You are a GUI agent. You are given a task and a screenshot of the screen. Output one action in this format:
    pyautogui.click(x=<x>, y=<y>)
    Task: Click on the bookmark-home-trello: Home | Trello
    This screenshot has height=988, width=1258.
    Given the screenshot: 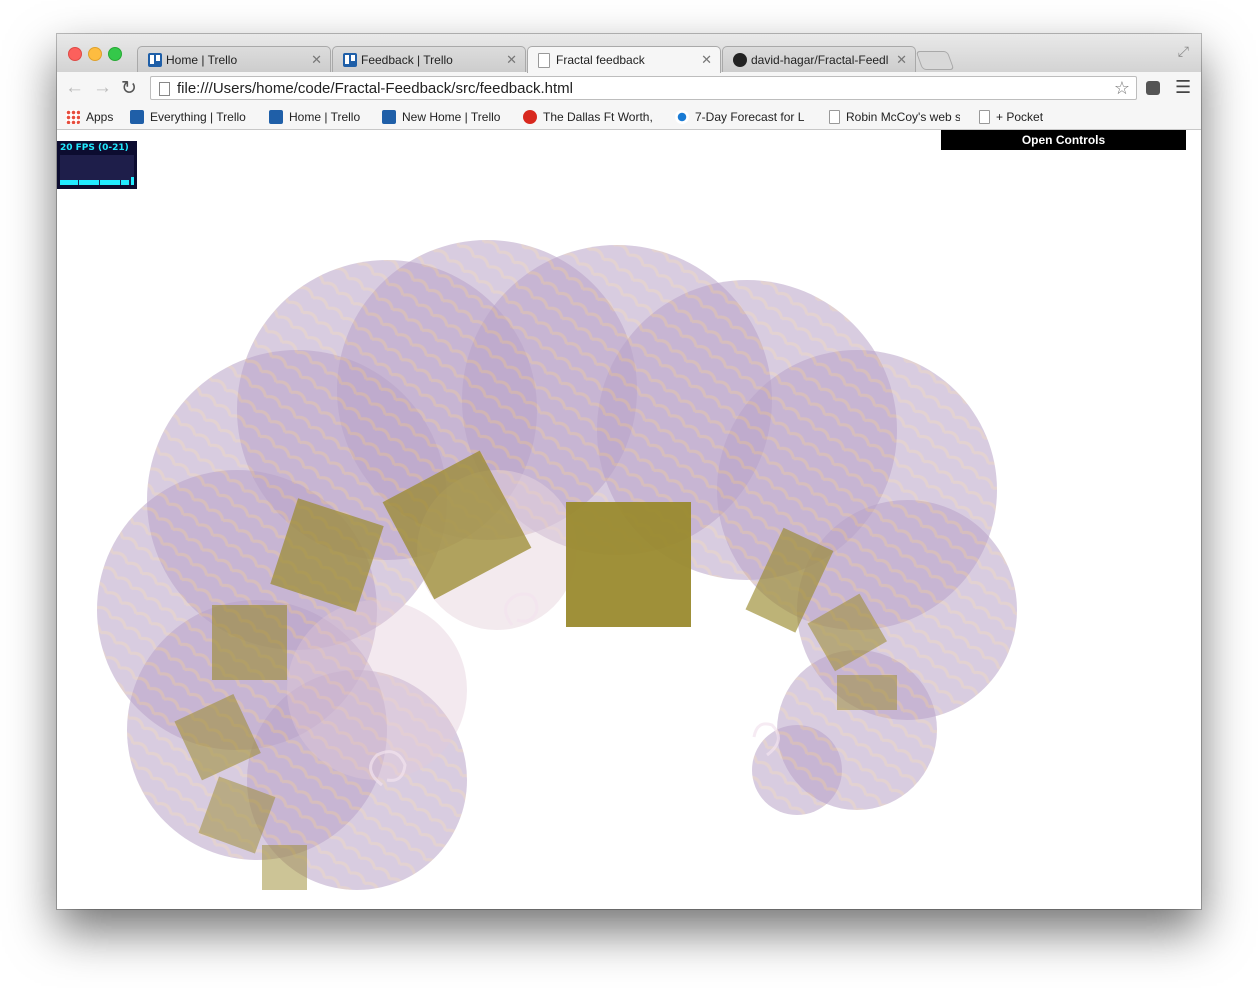 What is the action you would take?
    pyautogui.click(x=314, y=117)
    